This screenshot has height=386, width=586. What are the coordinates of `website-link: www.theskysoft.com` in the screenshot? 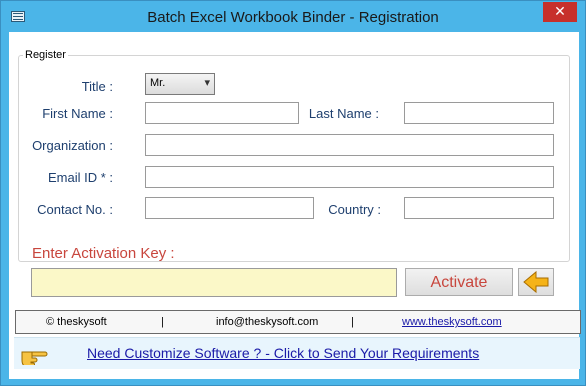 It's located at (452, 322).